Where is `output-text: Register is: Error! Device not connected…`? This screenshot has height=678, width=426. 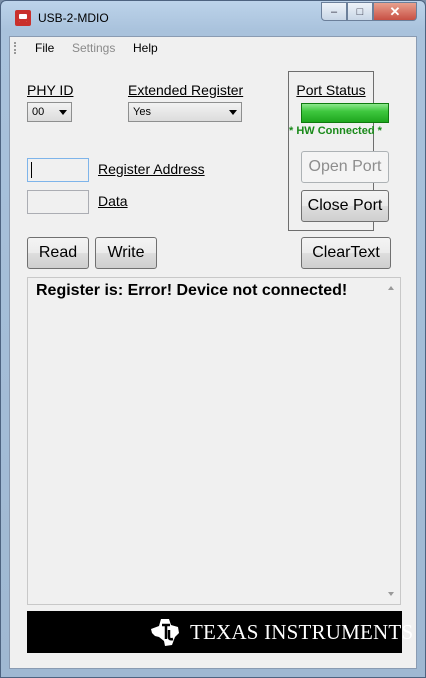 output-text: Register is: Error! Device not connected… is located at coordinates (192, 290).